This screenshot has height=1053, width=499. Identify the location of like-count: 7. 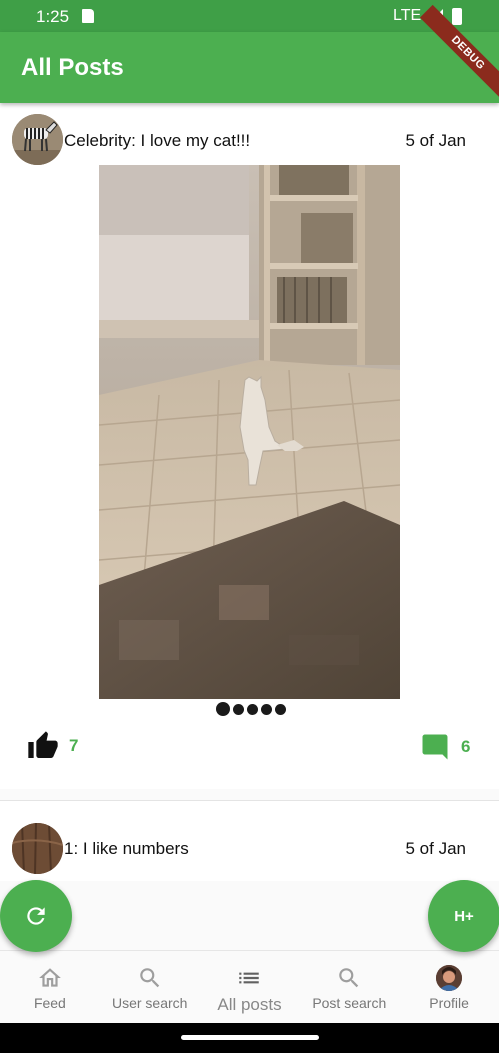
(74, 745).